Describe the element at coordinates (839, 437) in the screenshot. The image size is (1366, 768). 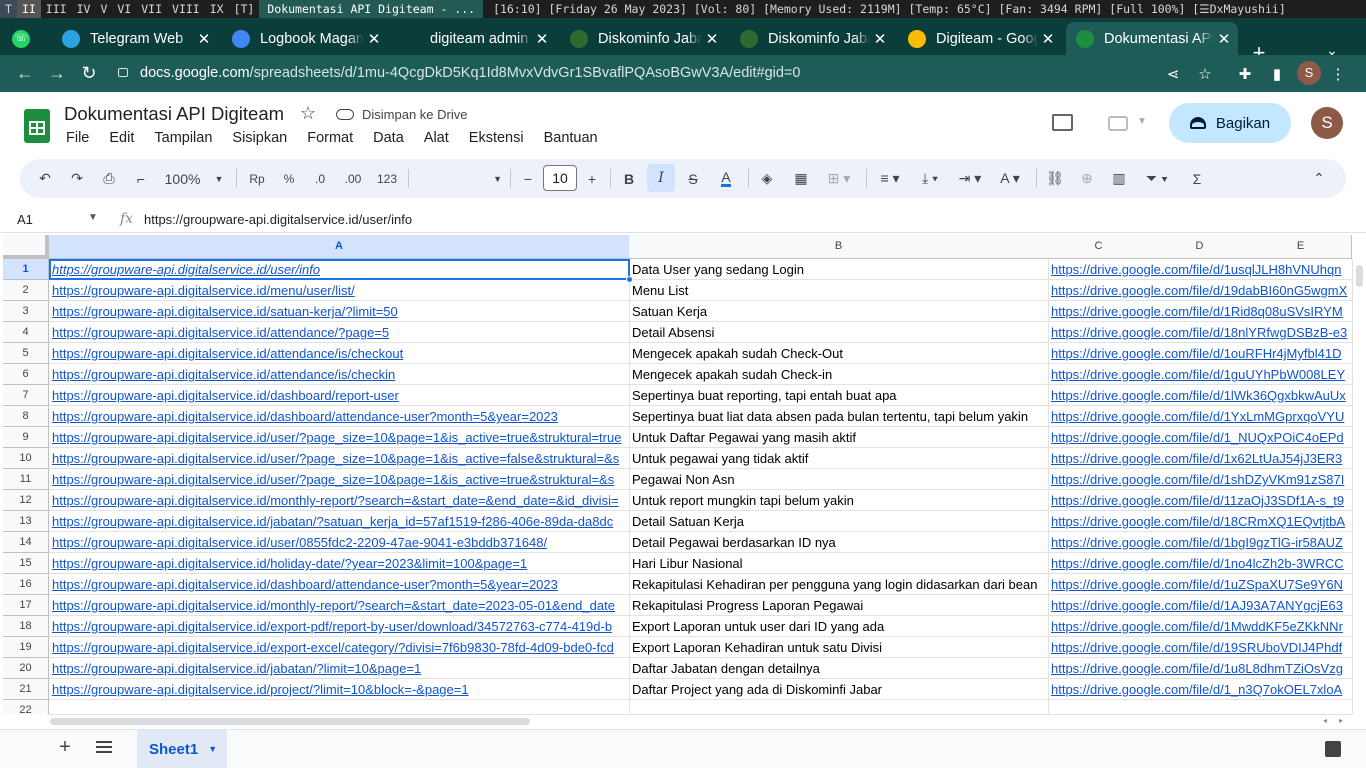
I see `cell-description: Untuk Daftar Pegawai yang masih aktif` at that location.